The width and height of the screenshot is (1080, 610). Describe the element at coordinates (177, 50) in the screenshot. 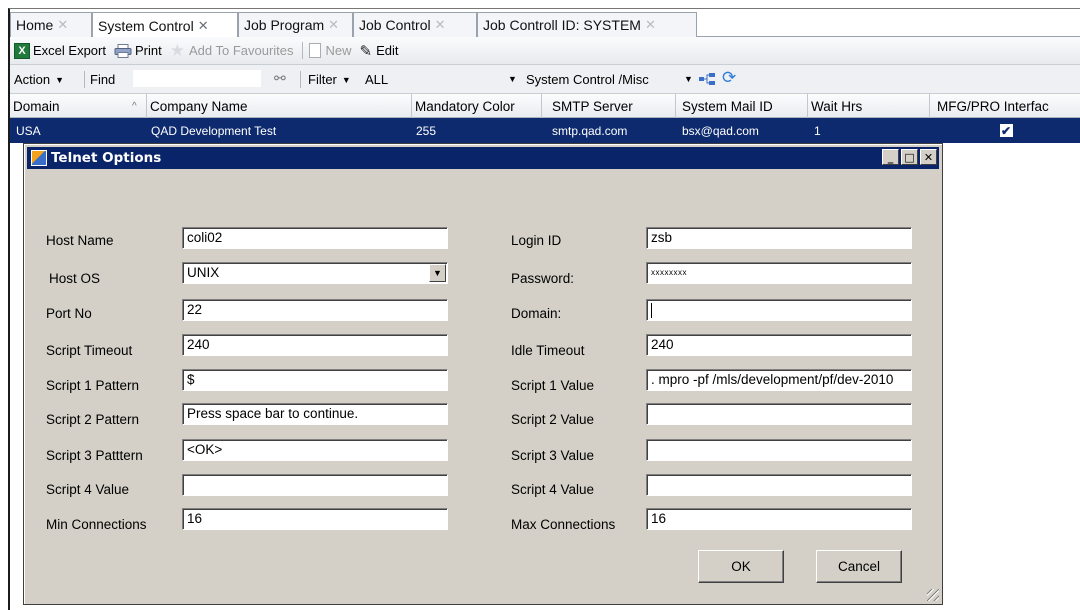

I see `star-icon: ★` at that location.